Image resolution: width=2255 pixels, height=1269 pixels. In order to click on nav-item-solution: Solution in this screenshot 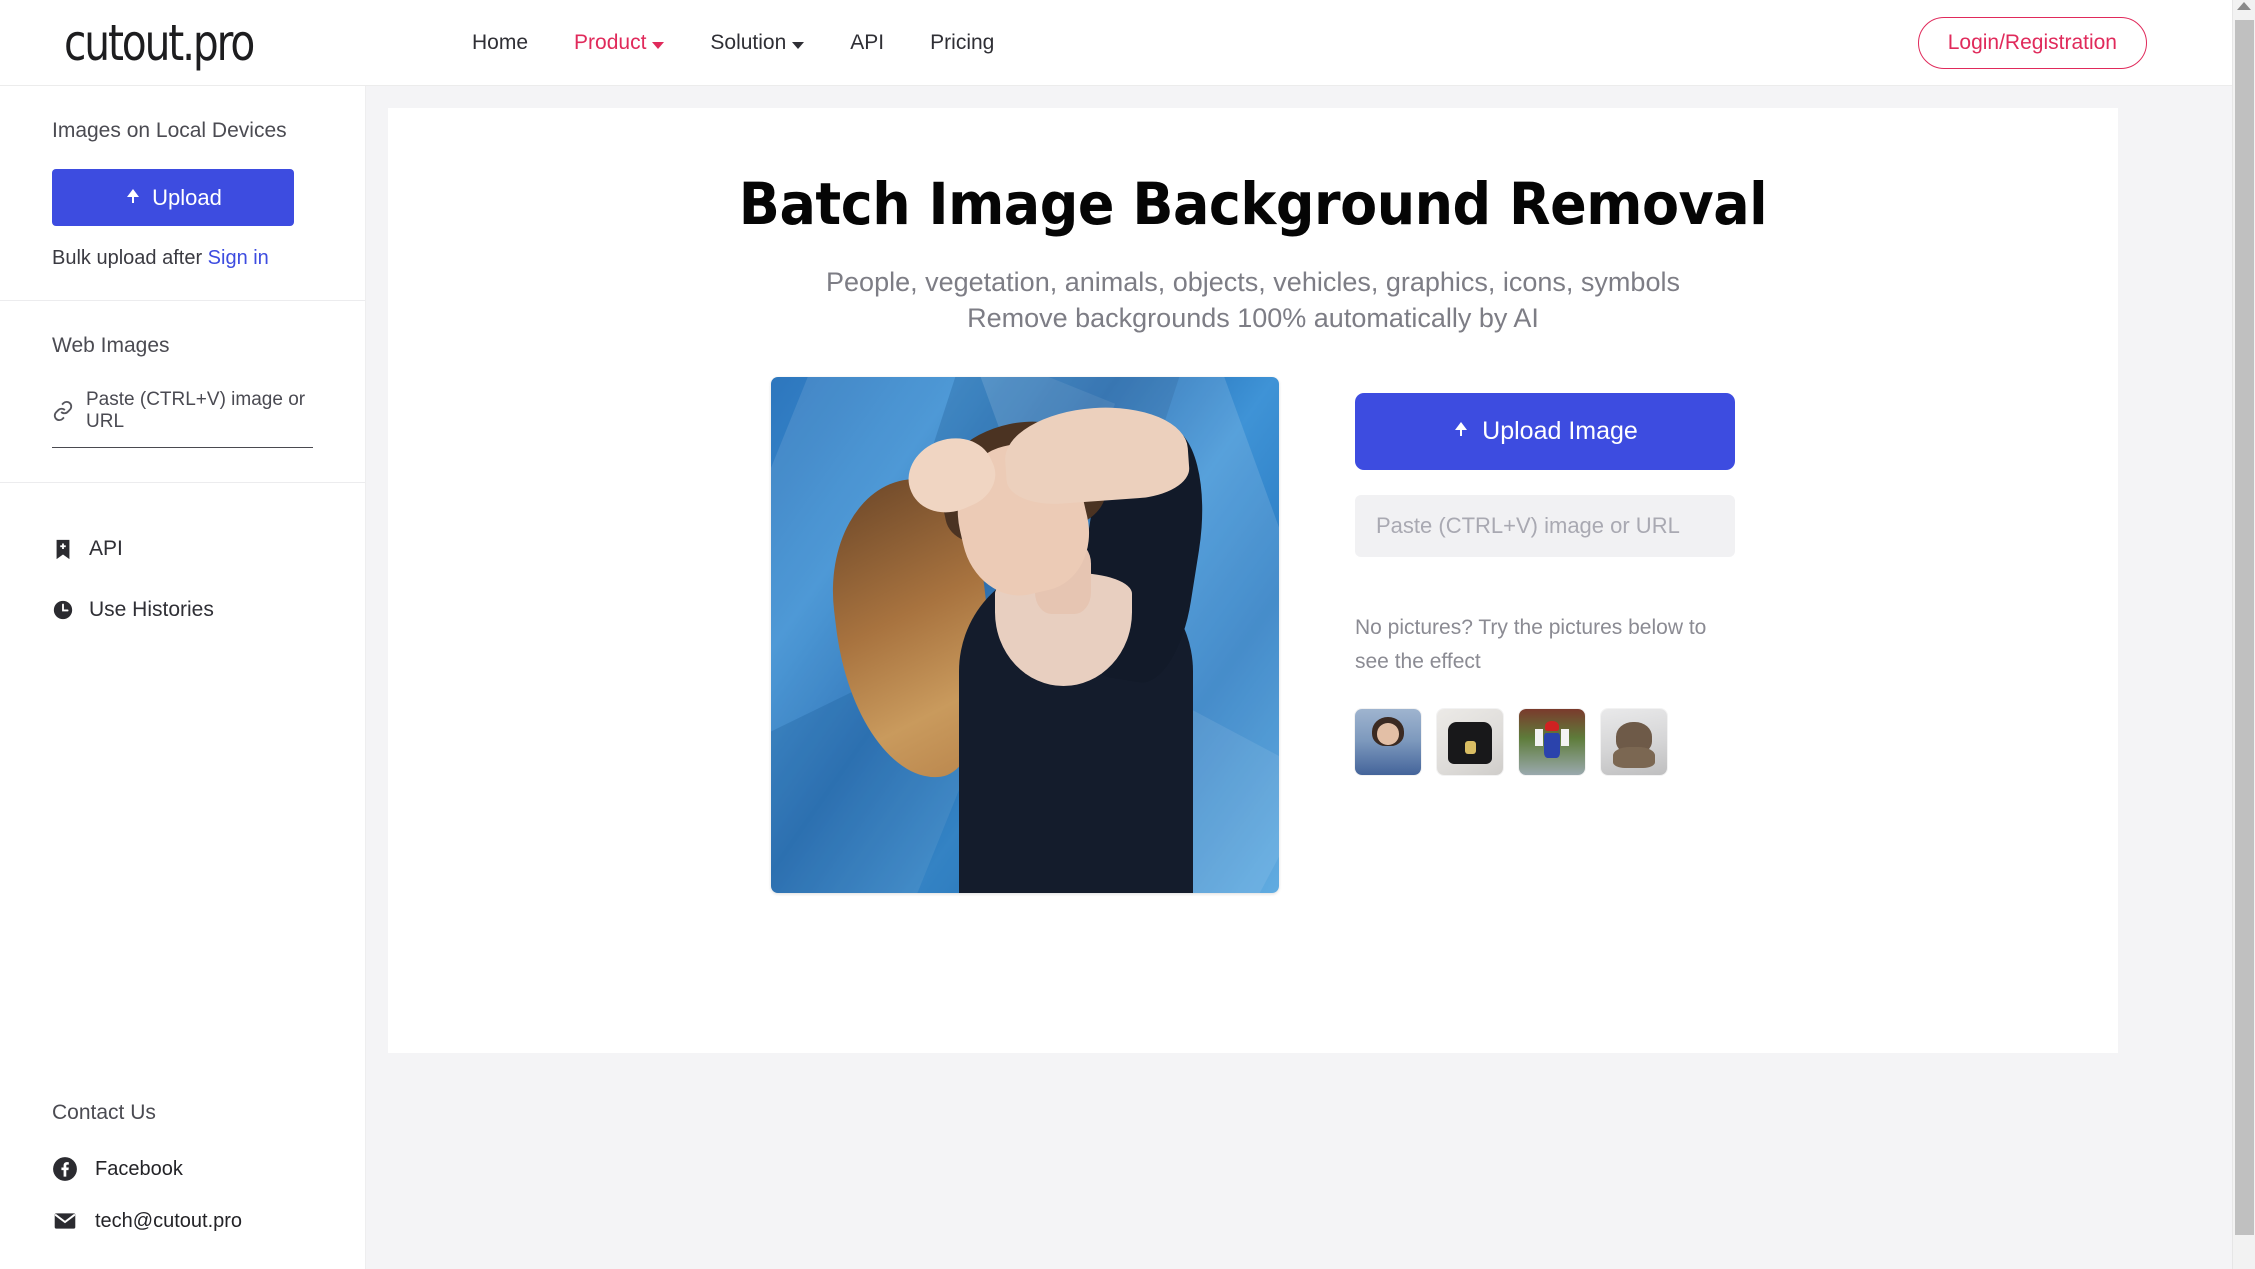, I will do `click(757, 43)`.